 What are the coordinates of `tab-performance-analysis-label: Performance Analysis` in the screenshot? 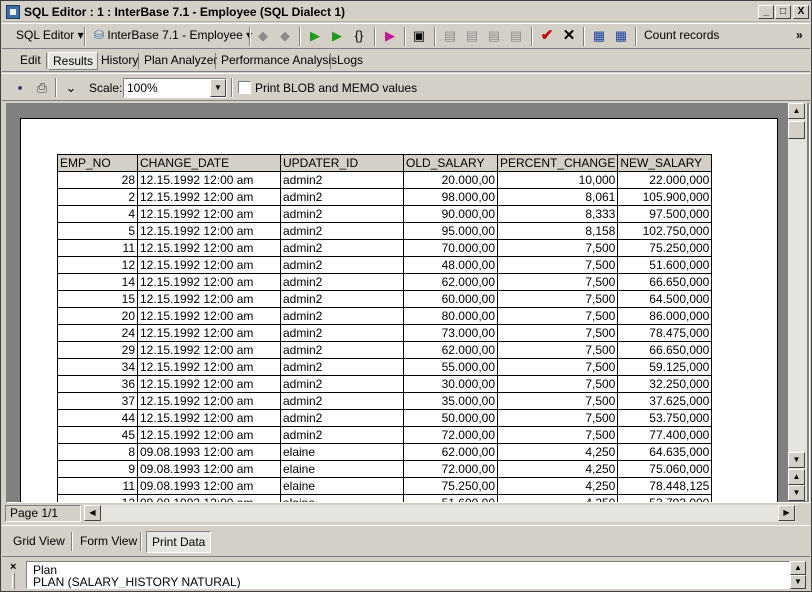 It's located at (279, 60).